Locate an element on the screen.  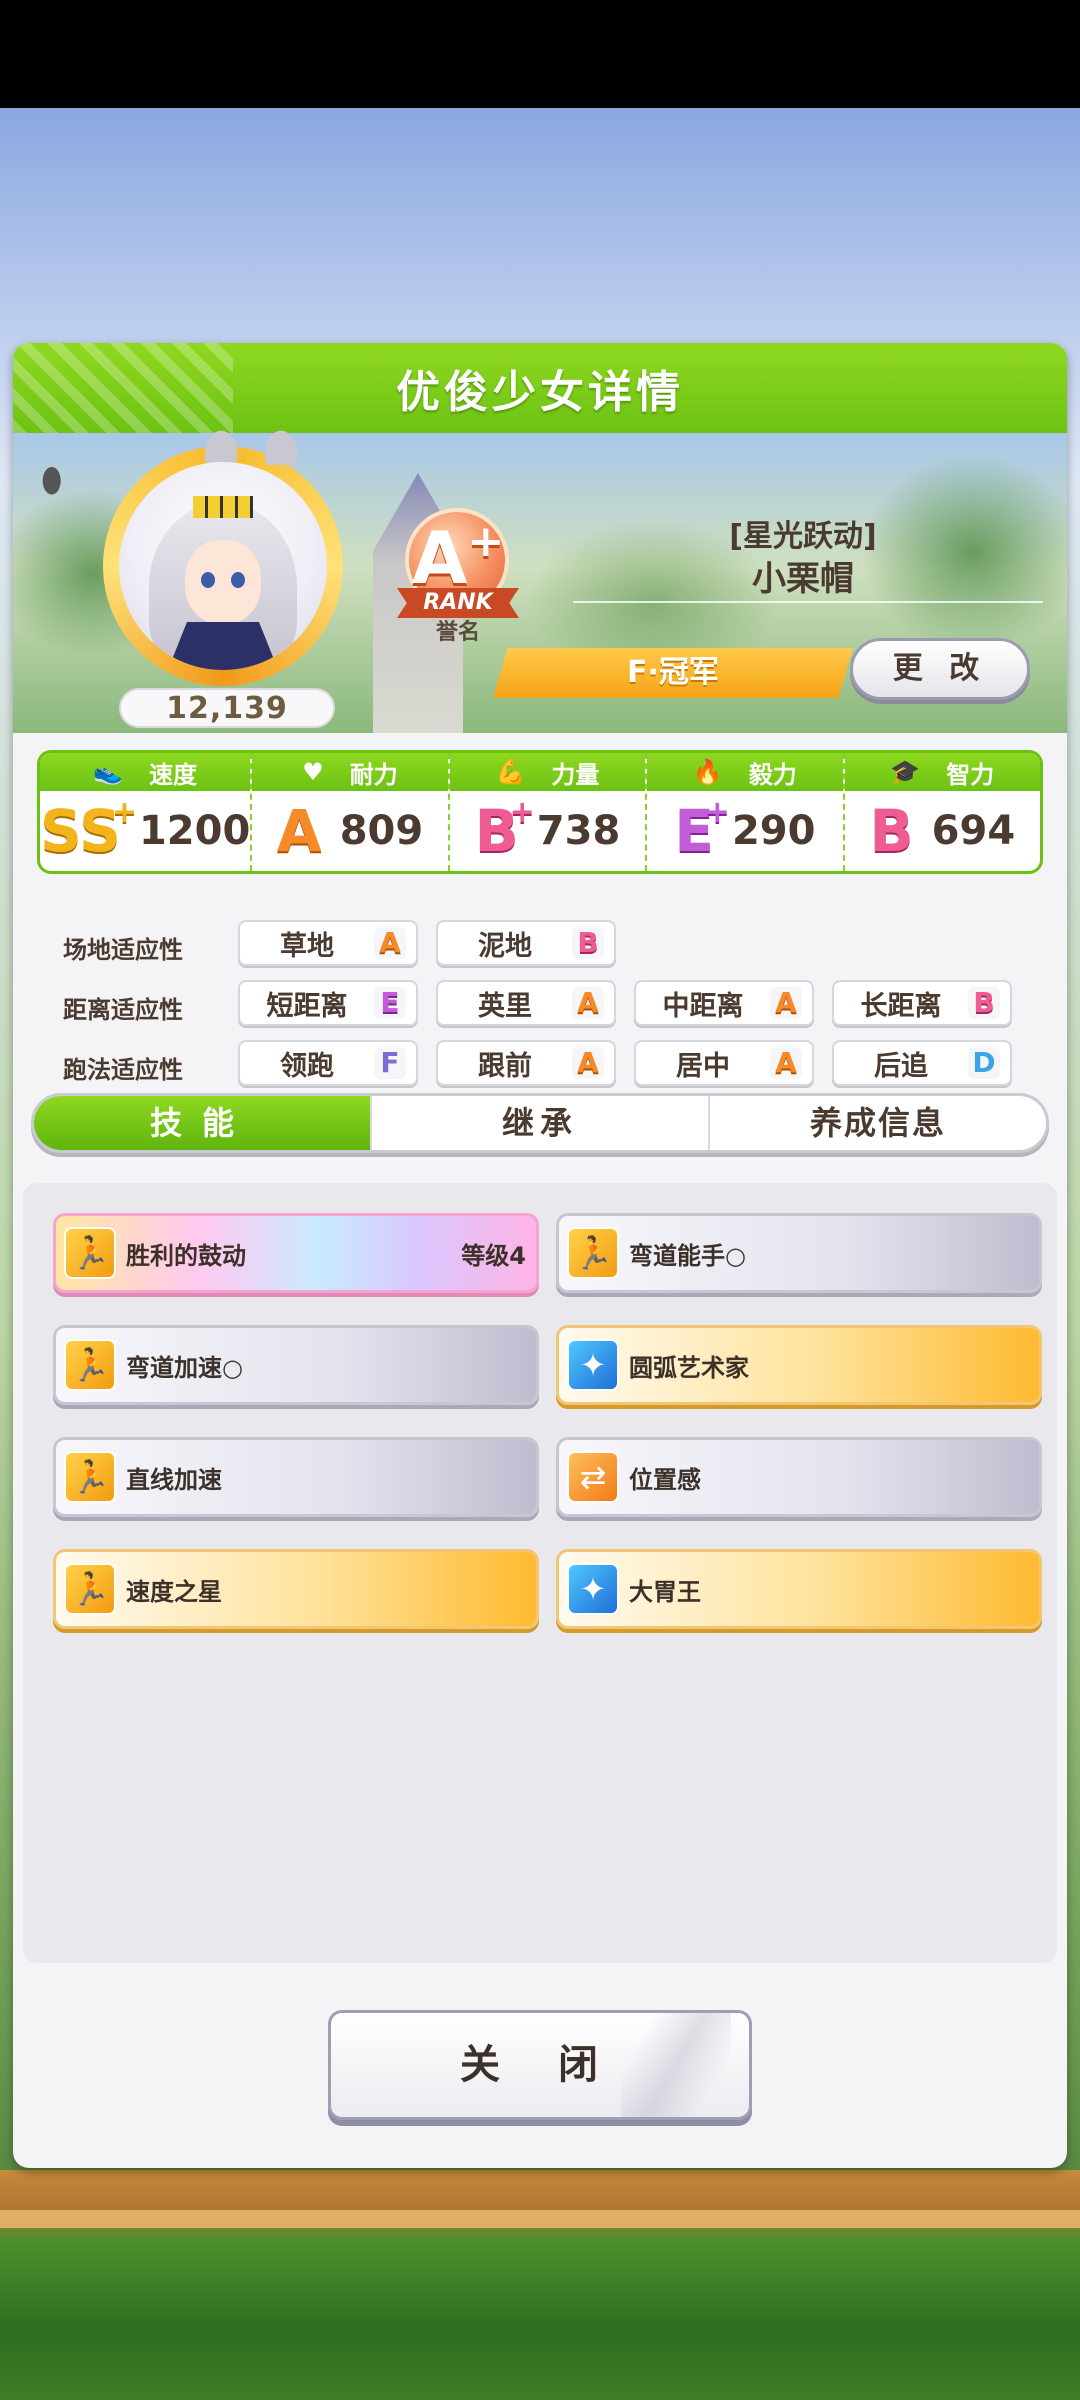
panel-title: 优俊少女详情 is located at coordinates (540, 392).